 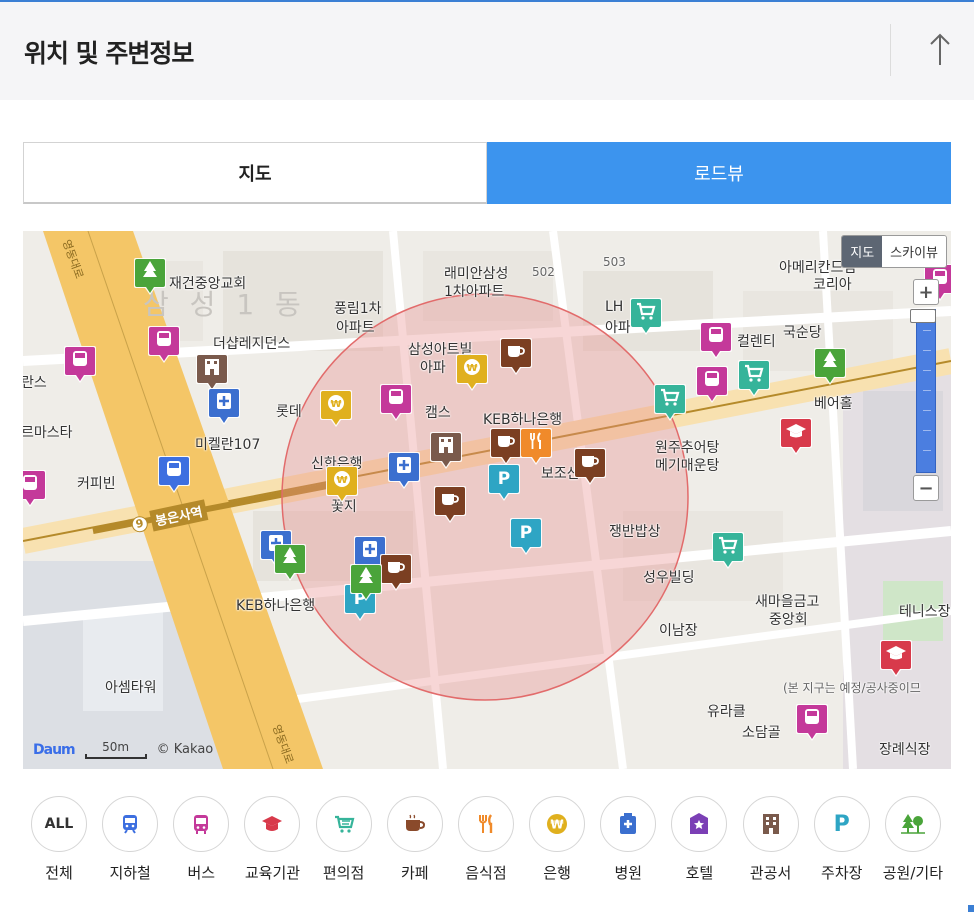 I want to click on category-park: 공원/기타, so click(x=913, y=841).